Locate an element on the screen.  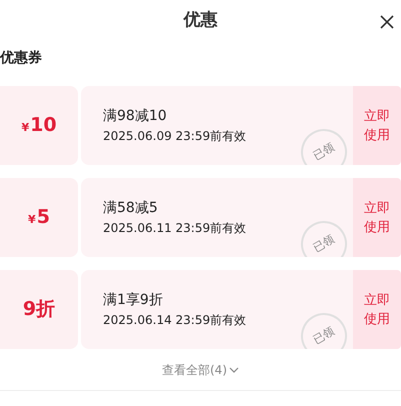
dialog-title: 优惠 is located at coordinates (201, 20).